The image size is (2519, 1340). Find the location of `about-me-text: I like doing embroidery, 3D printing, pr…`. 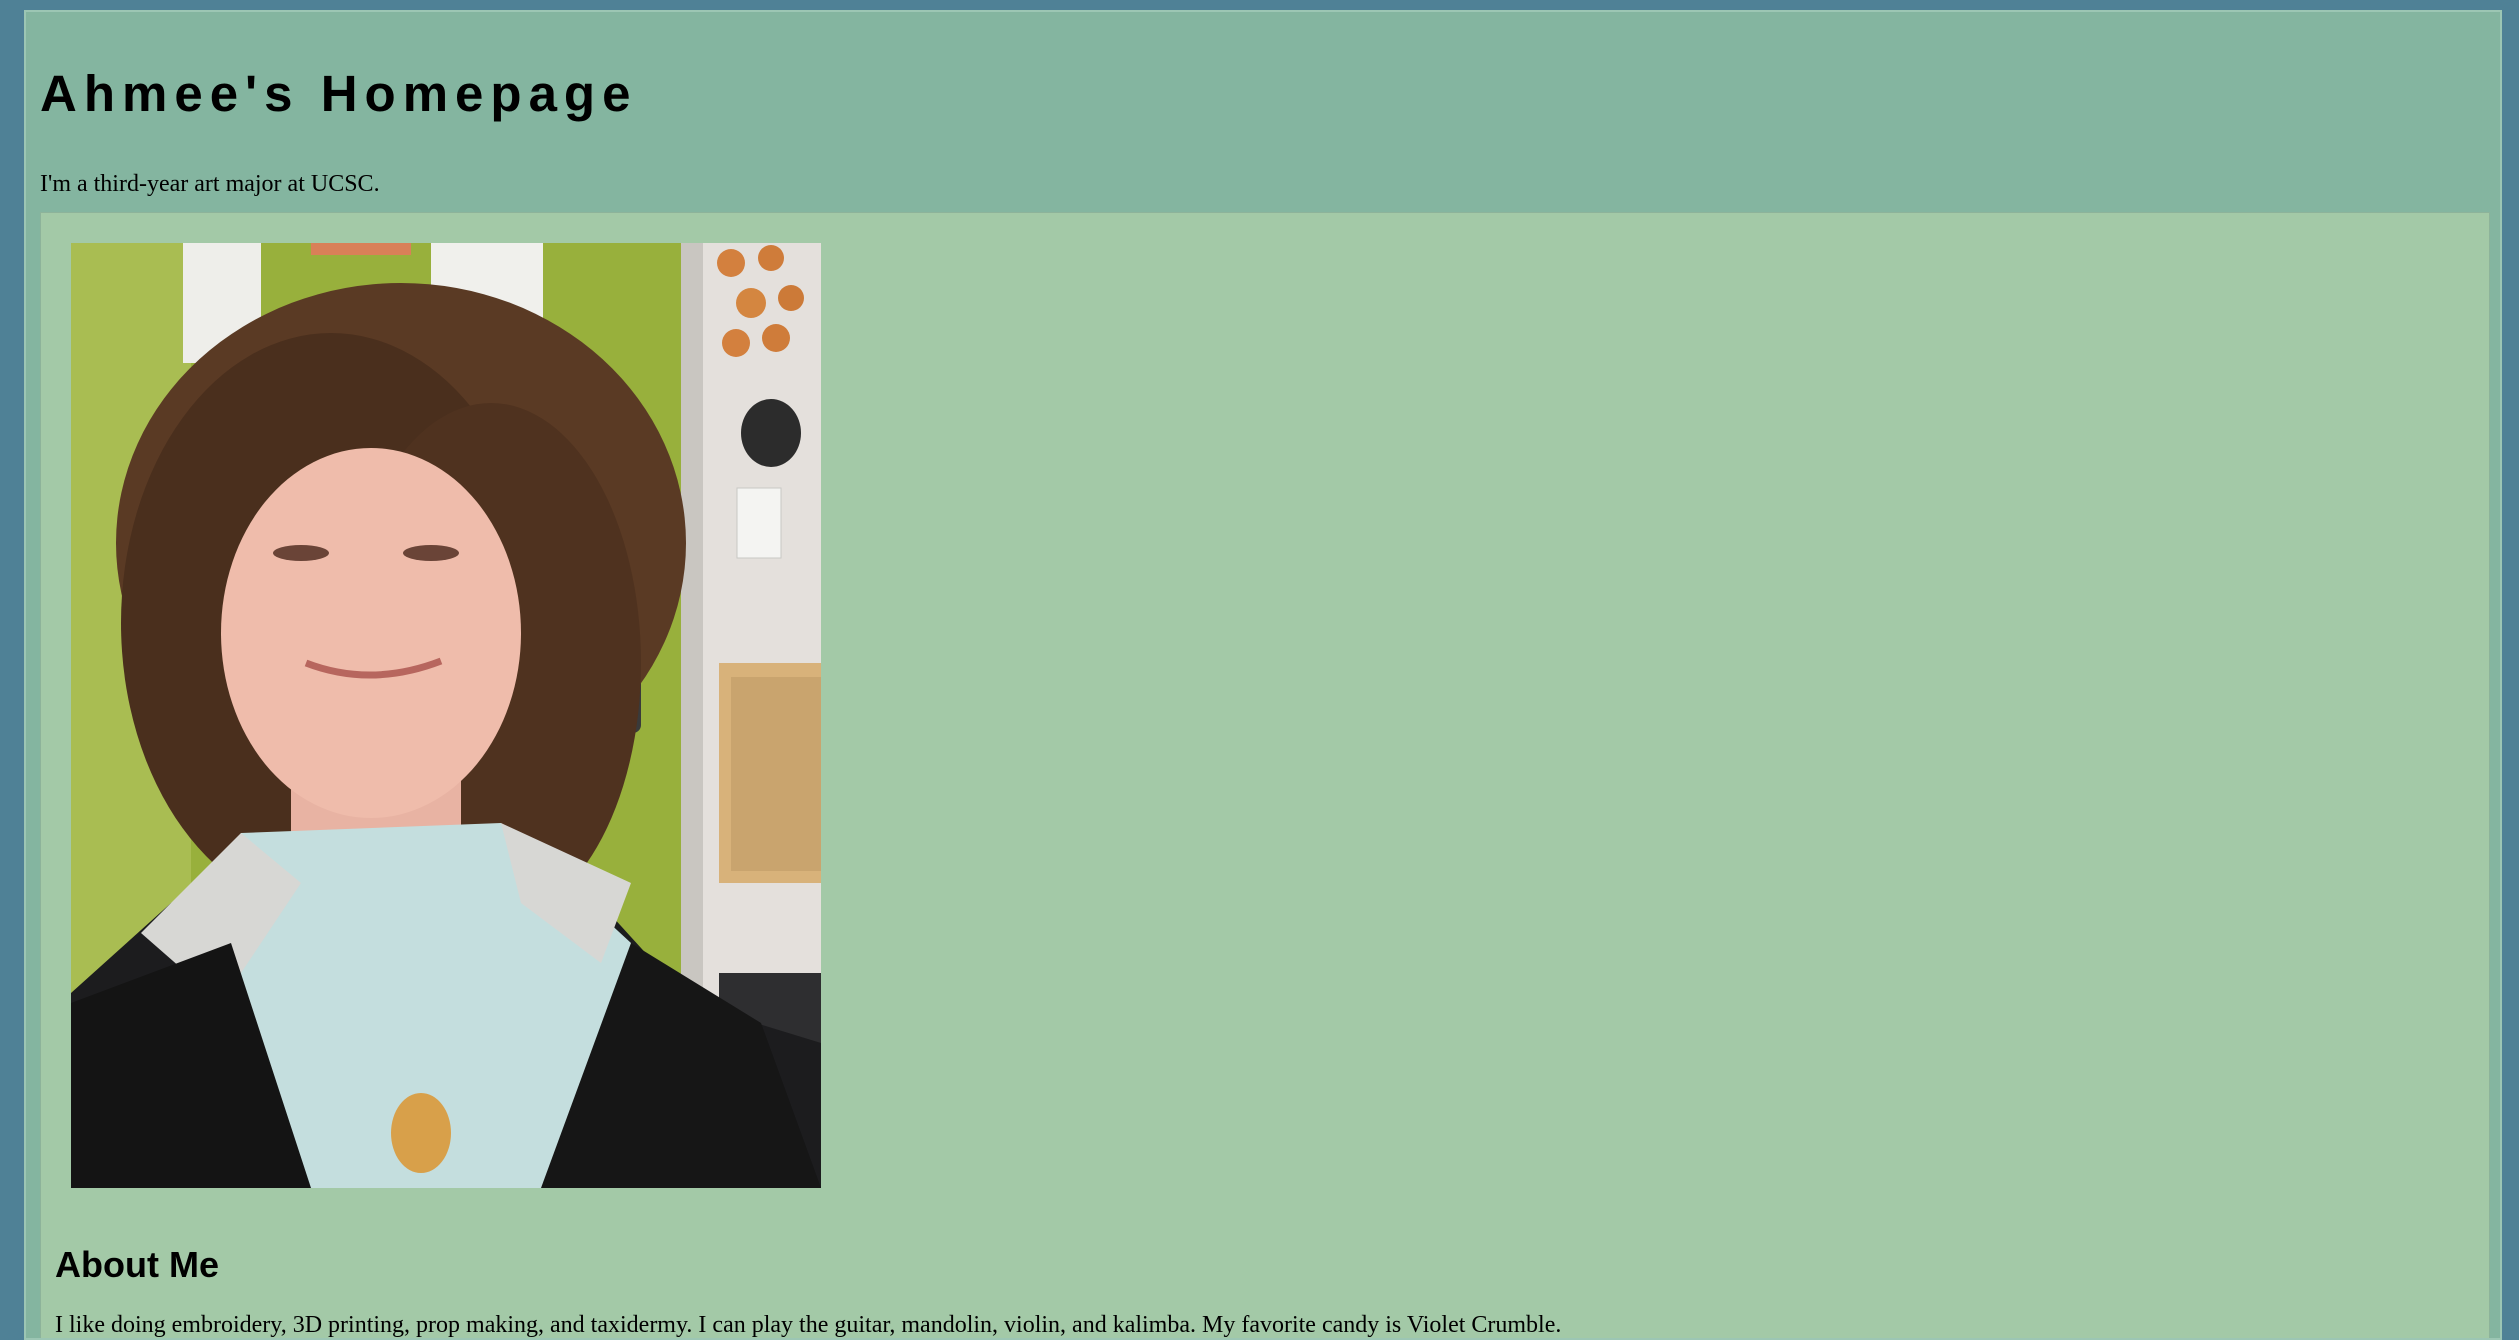

about-me-text: I like doing embroidery, 3D printing, pr… is located at coordinates (808, 1325).